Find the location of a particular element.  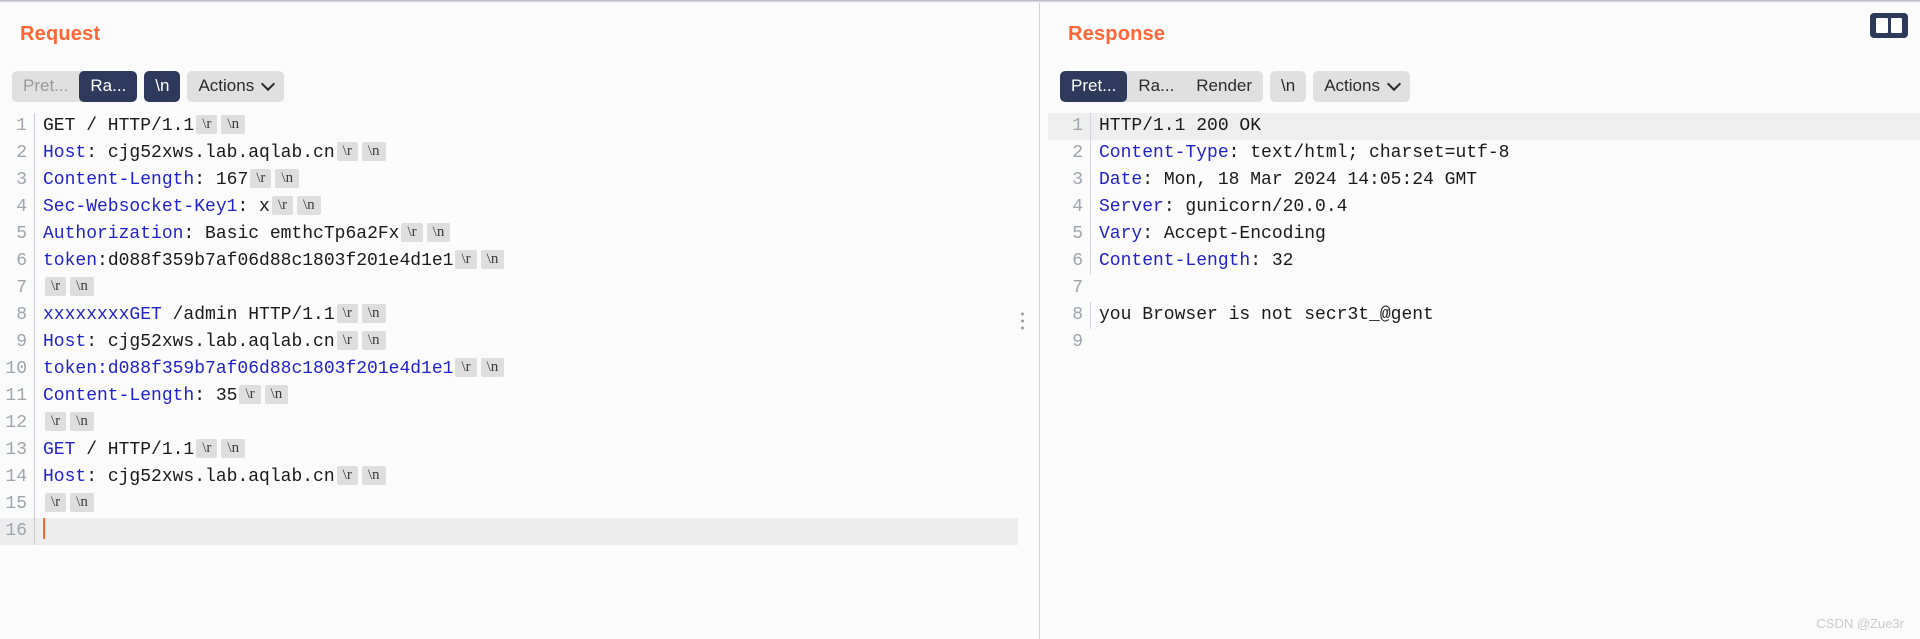

code-line-content: HTTP/1.1 200 OK is located at coordinates (1505, 126).